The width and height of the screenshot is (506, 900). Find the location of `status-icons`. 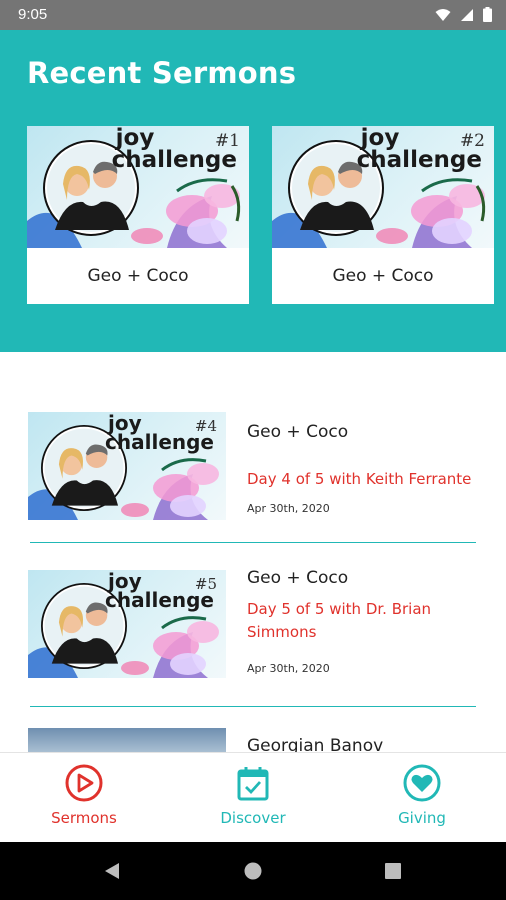

status-icons is located at coordinates (463, 14).